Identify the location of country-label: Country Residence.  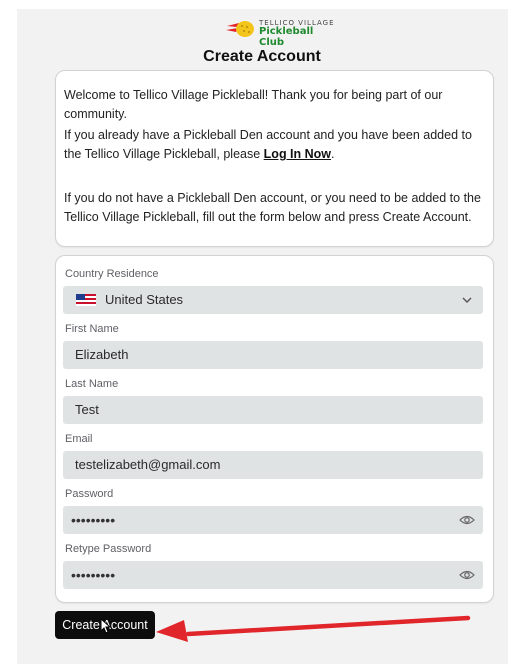
(112, 274).